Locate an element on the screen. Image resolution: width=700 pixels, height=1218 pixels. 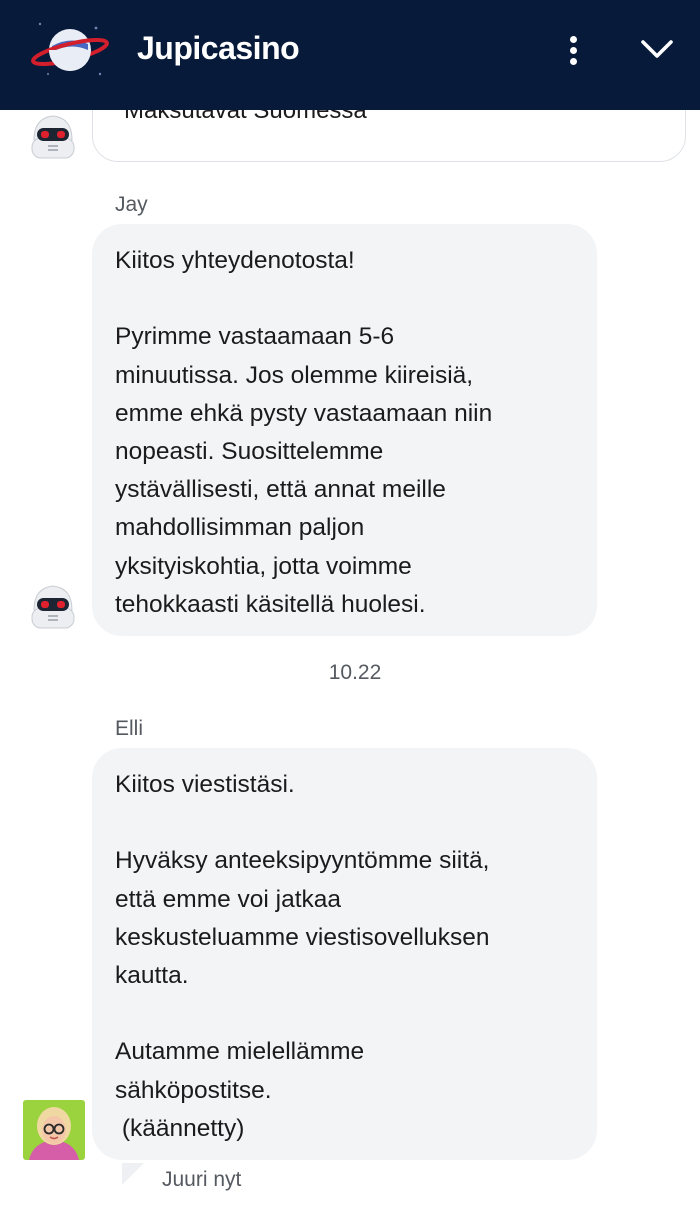
message-status: Juuri nyt is located at coordinates (202, 1179).